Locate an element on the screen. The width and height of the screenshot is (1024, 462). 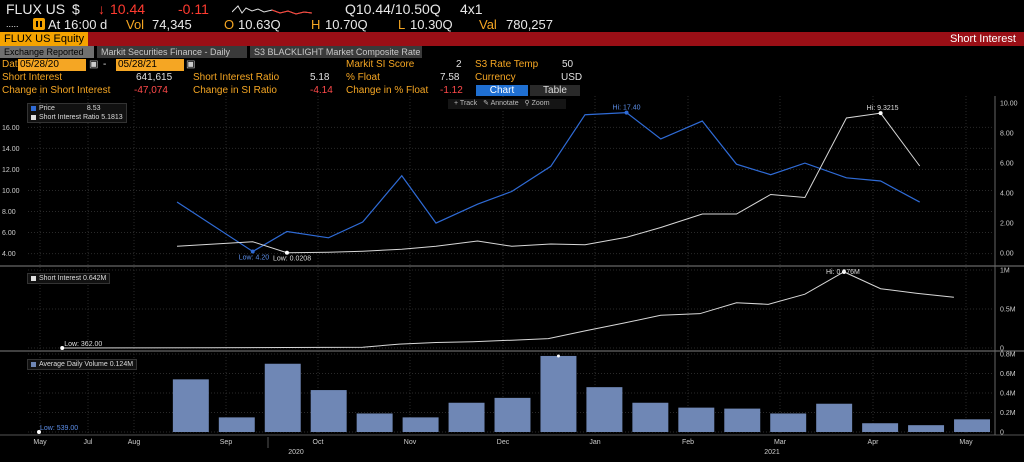
low-label: L is located at coordinates (402, 24).